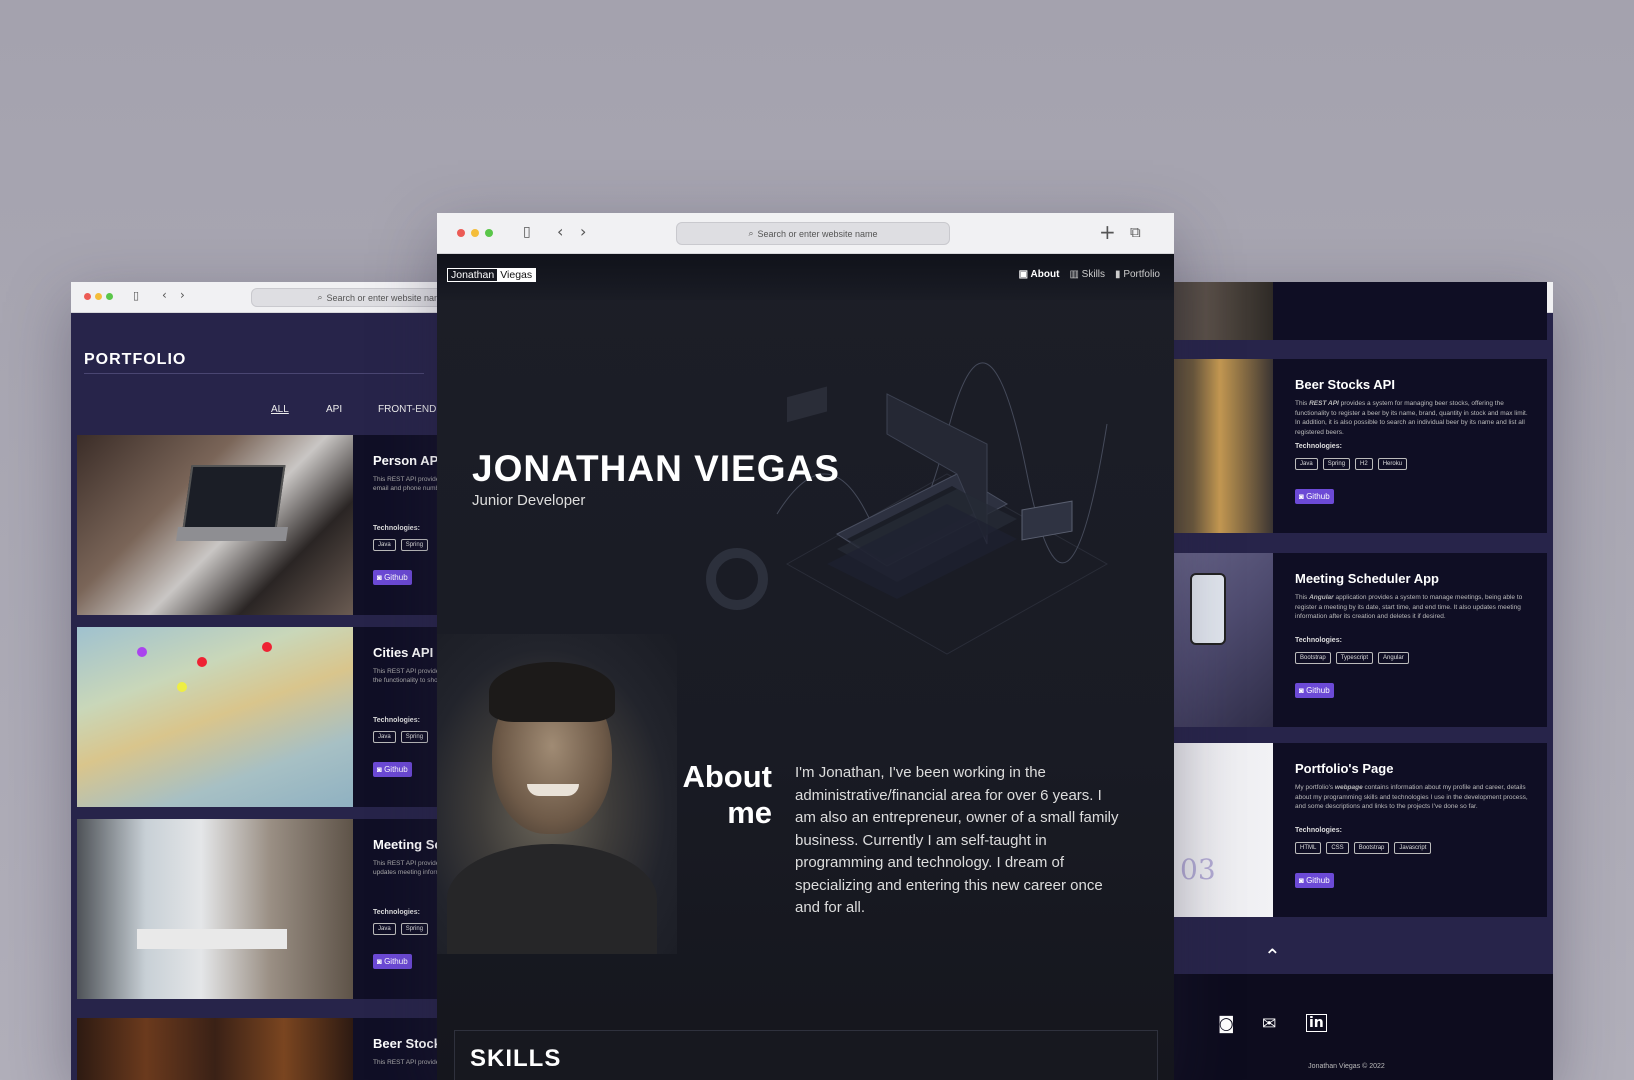 The image size is (1634, 1080). I want to click on tabs-overview-icon: ⧉, so click(1135, 232).